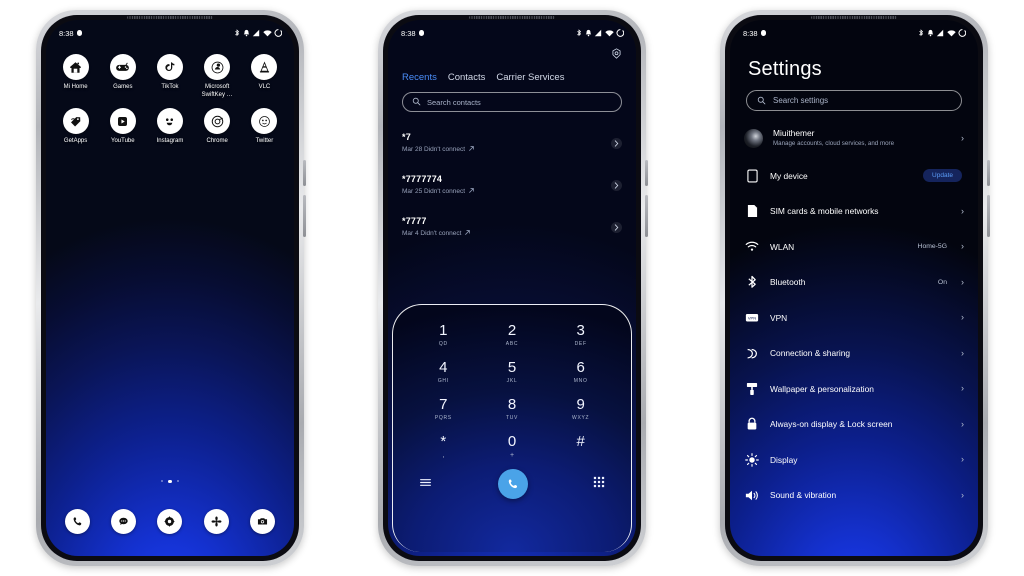 This screenshot has width=1024, height=576. Describe the element at coordinates (436, 233) in the screenshot. I see `call-detail: Mar 4 Didn't connect` at that location.